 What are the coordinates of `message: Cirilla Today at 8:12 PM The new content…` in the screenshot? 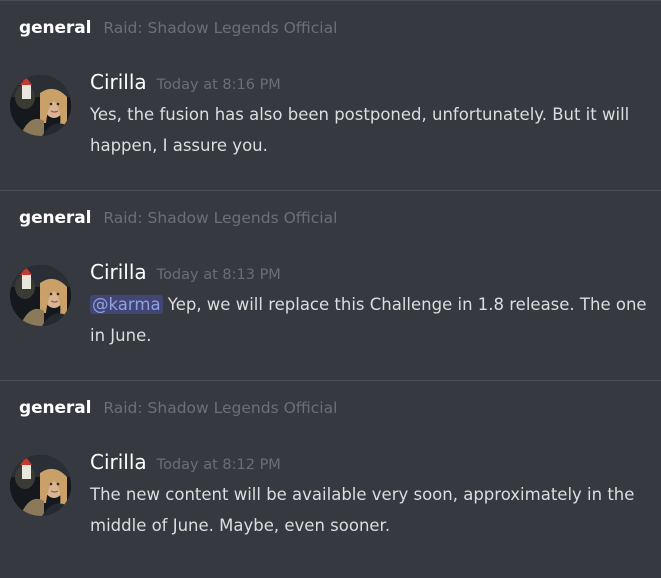 It's located at (370, 495).